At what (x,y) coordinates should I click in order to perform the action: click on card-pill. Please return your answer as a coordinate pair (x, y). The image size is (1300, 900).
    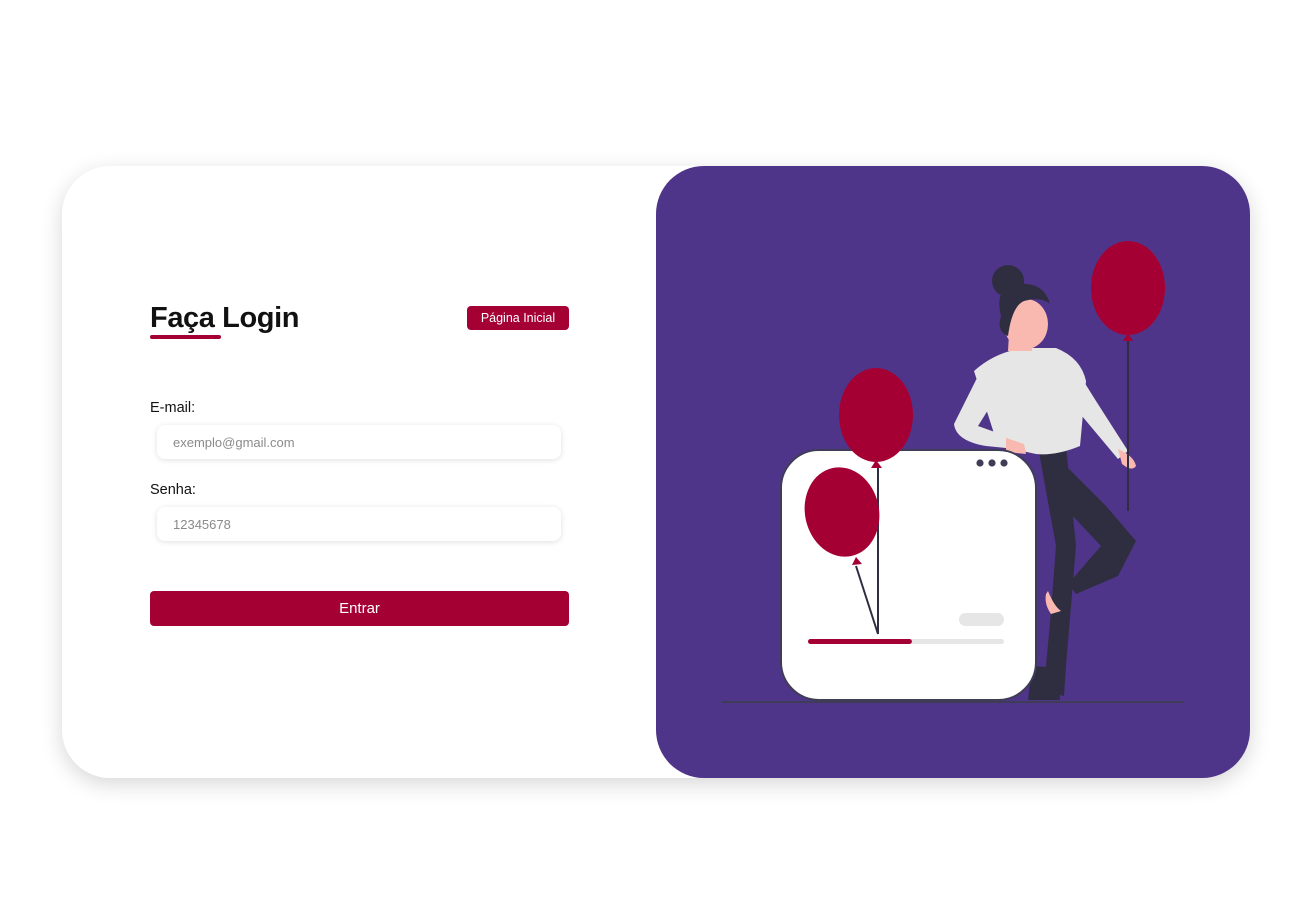
    Looking at the image, I should click on (981, 619).